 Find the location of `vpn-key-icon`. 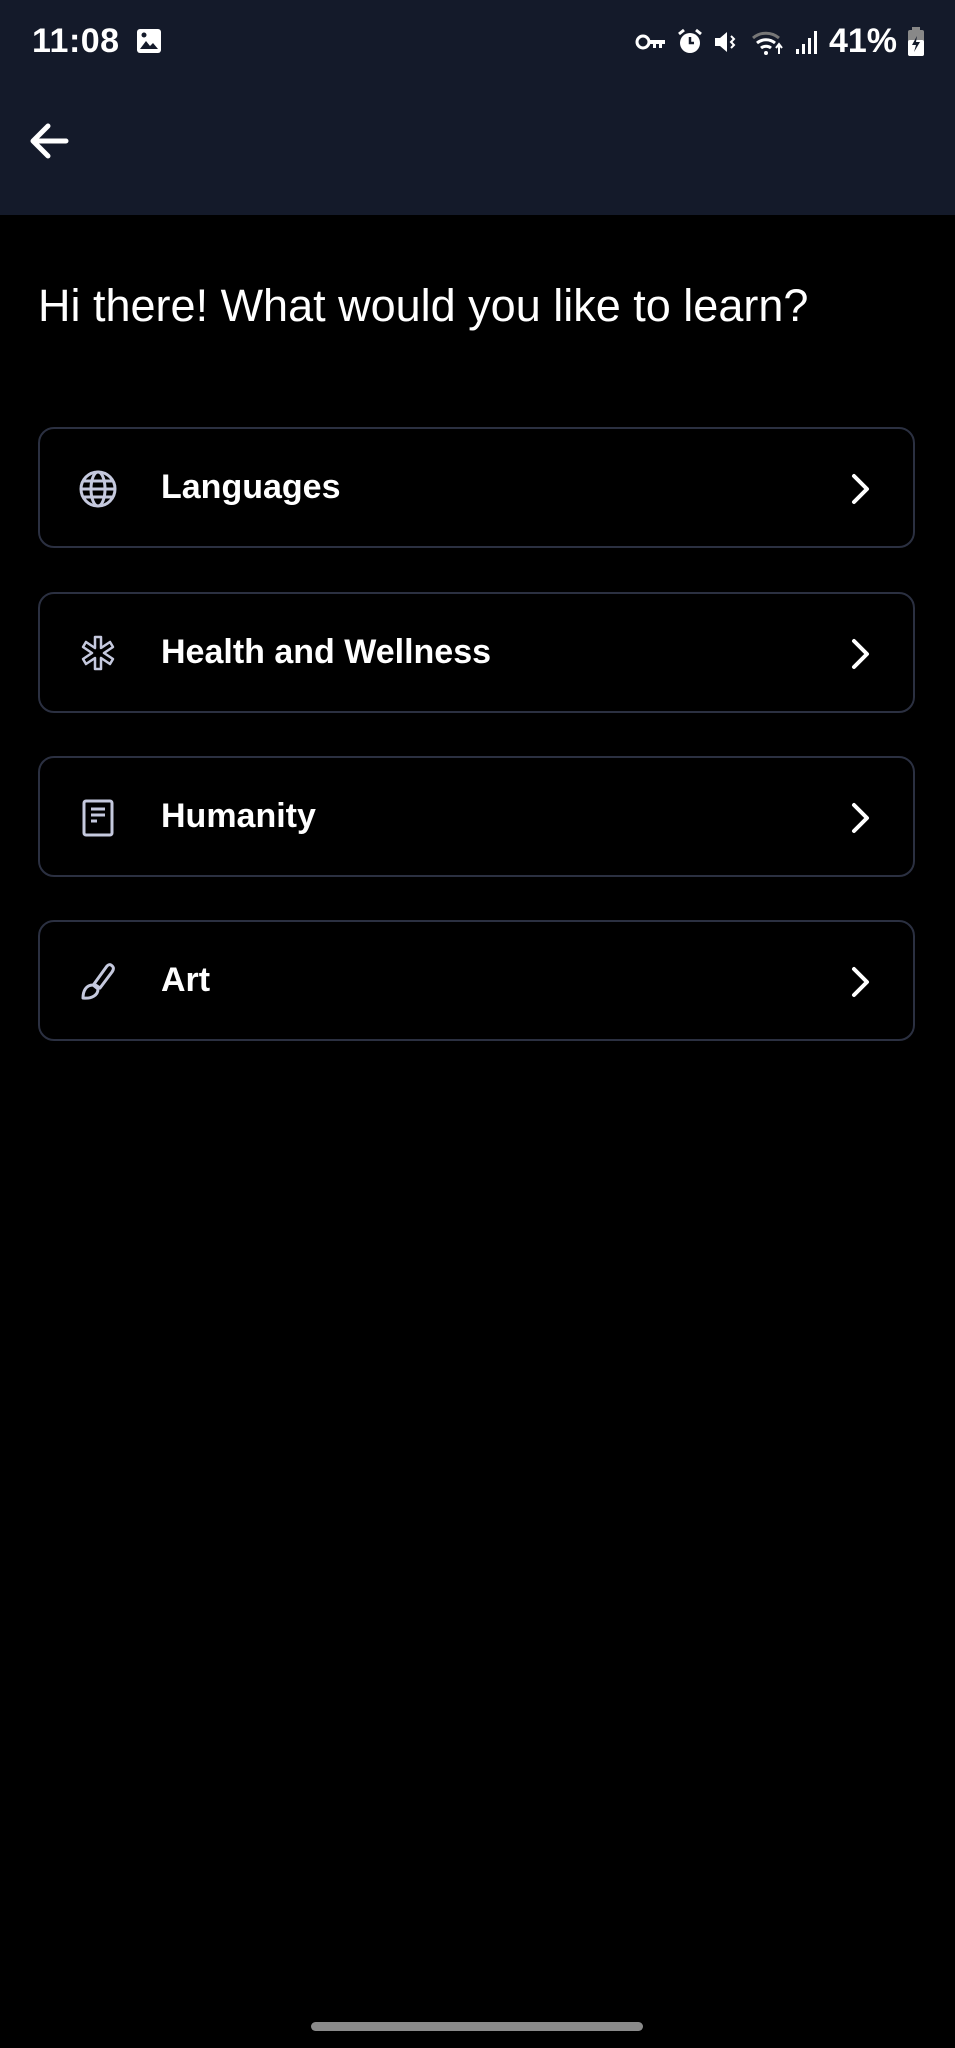

vpn-key-icon is located at coordinates (650, 41).